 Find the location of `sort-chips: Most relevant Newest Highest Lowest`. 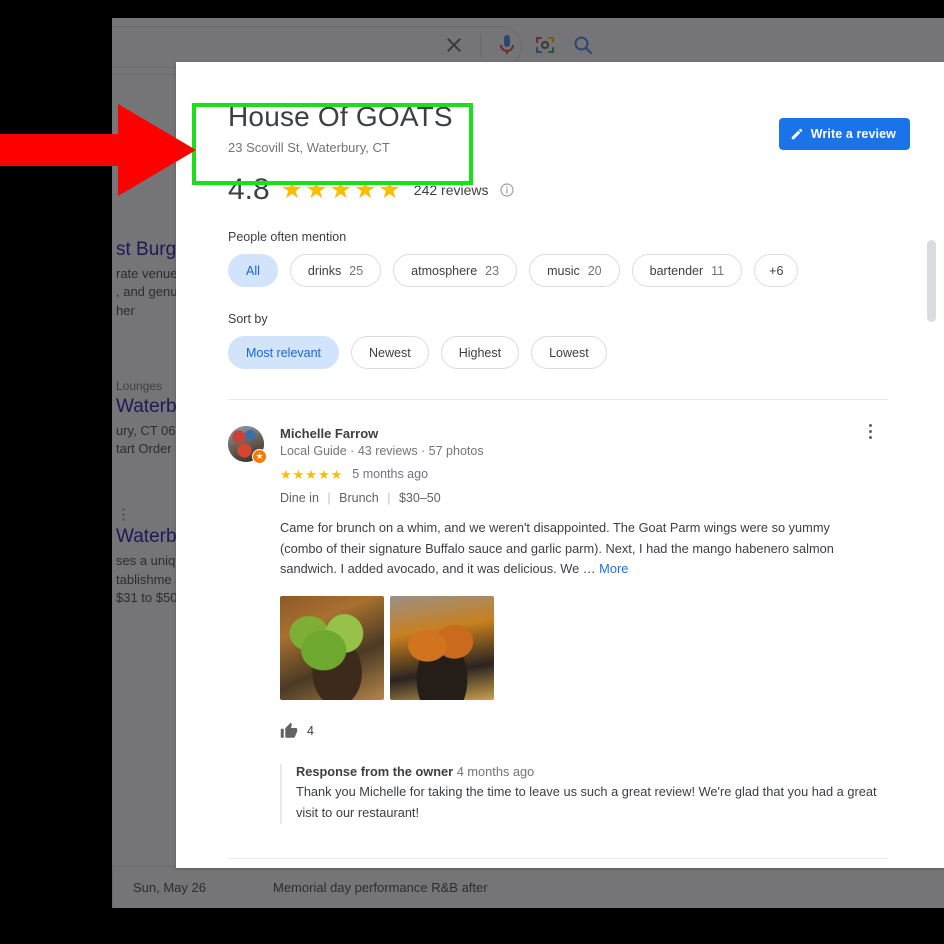

sort-chips: Most relevant Newest Highest Lowest is located at coordinates (558, 353).